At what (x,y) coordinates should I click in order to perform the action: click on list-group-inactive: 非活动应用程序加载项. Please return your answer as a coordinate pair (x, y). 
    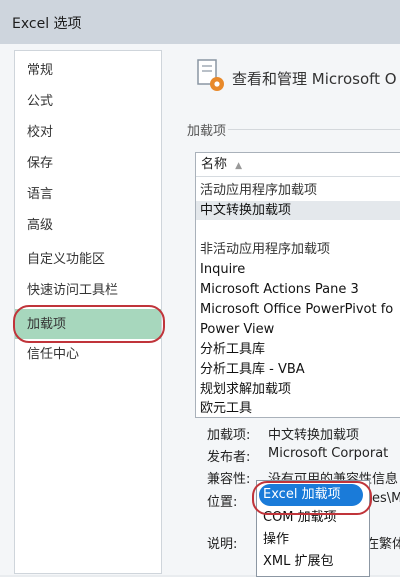
    Looking at the image, I should click on (265, 249).